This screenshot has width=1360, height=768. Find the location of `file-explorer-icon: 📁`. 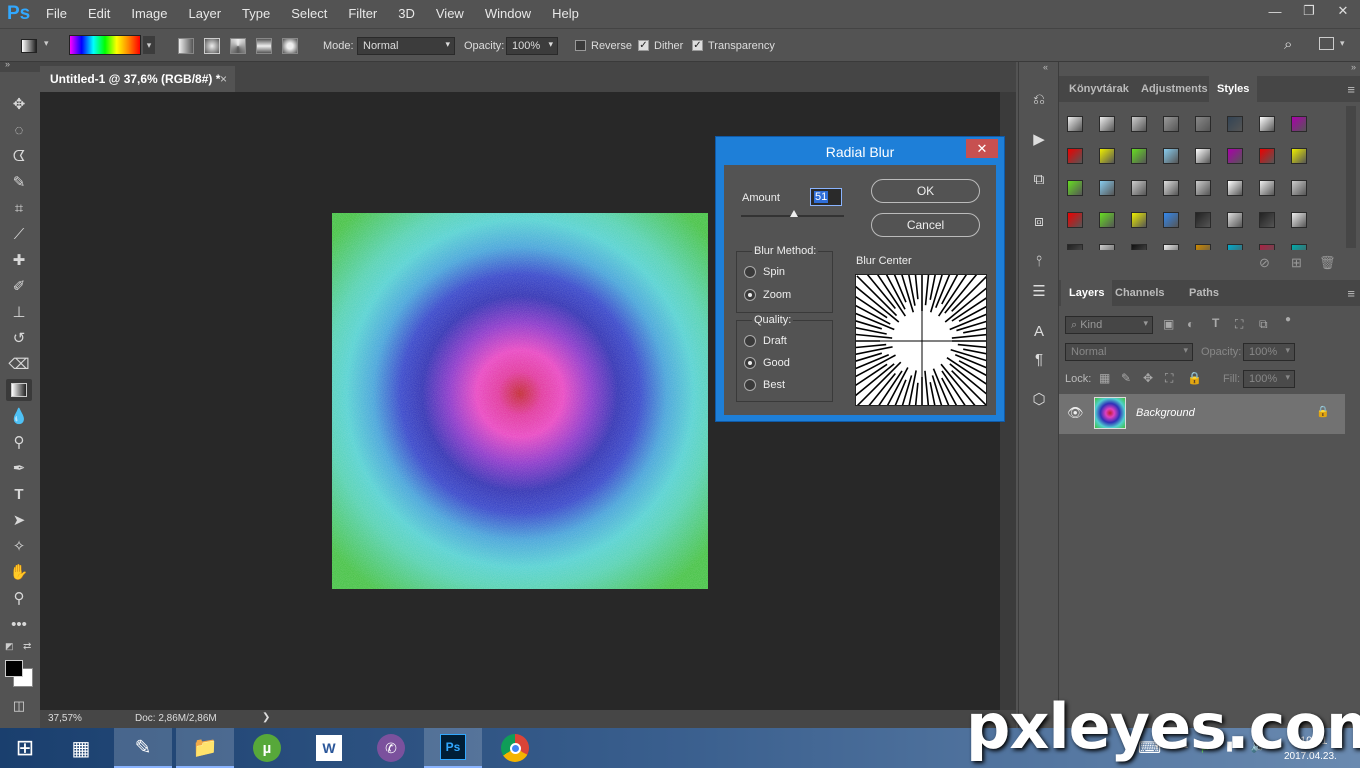

file-explorer-icon: 📁 is located at coordinates (205, 748).